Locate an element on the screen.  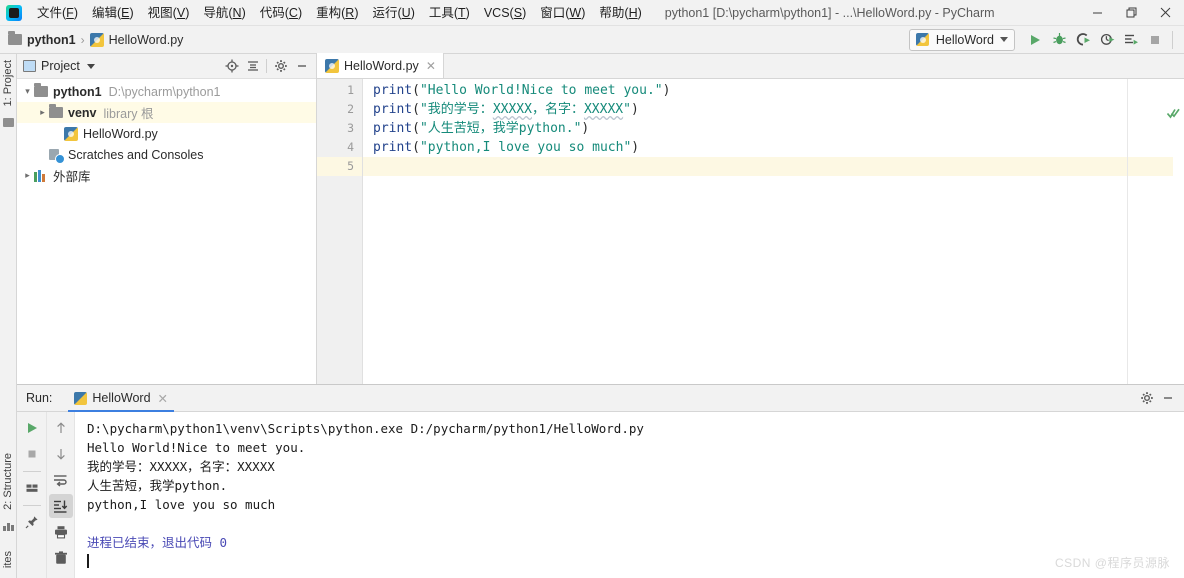
scratches-icon is located at coordinates (57, 156).